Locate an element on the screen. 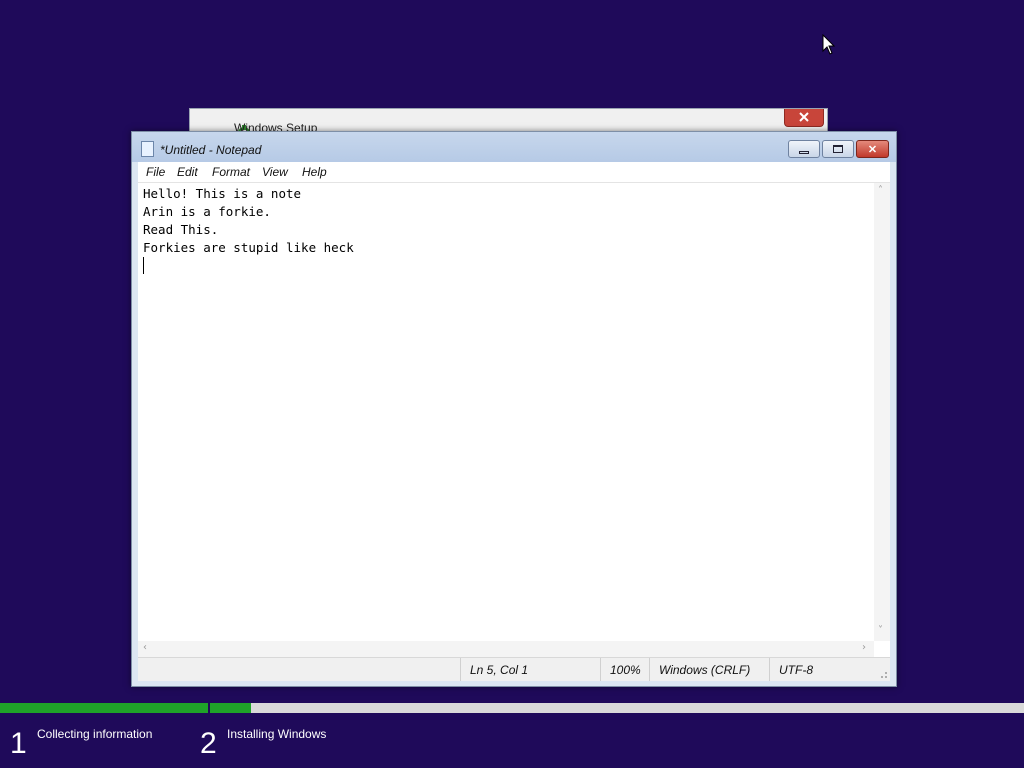  step-number: 1 is located at coordinates (18, 743).